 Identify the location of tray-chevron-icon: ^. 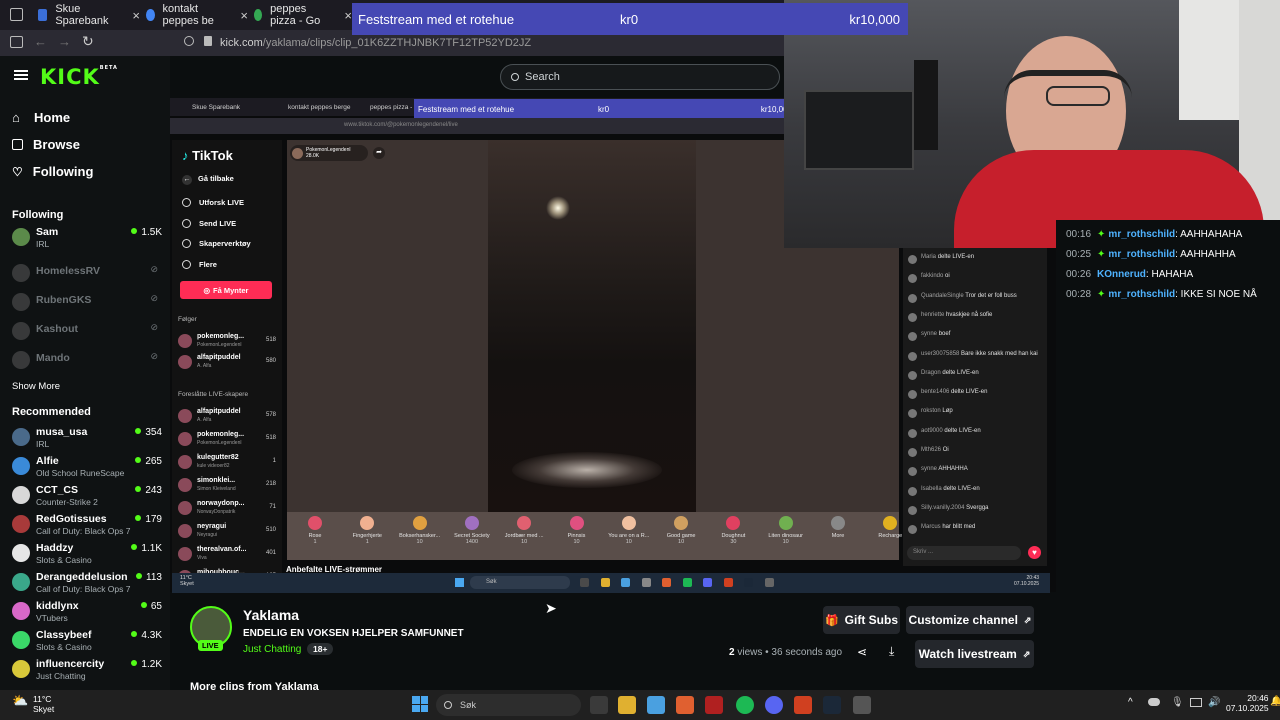
(1130, 702).